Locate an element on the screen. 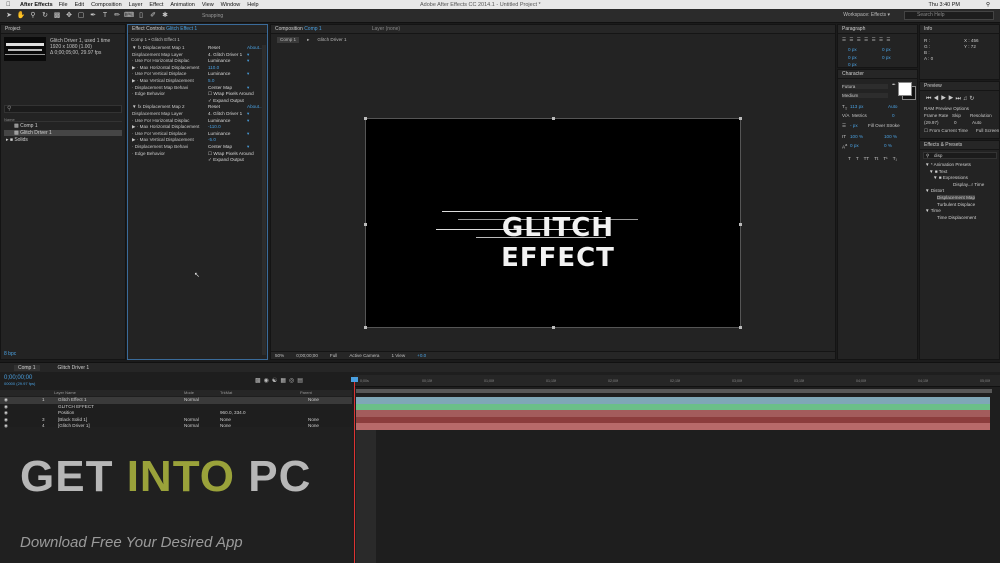 This screenshot has width=1000, height=563. tab-preview: Preview is located at coordinates (933, 86).